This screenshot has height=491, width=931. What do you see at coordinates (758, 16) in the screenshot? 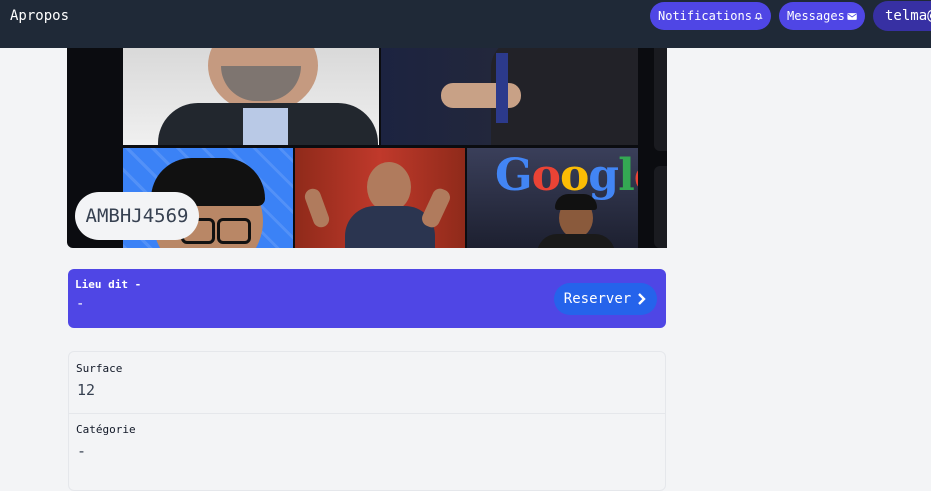
I see `bell-icon` at bounding box center [758, 16].